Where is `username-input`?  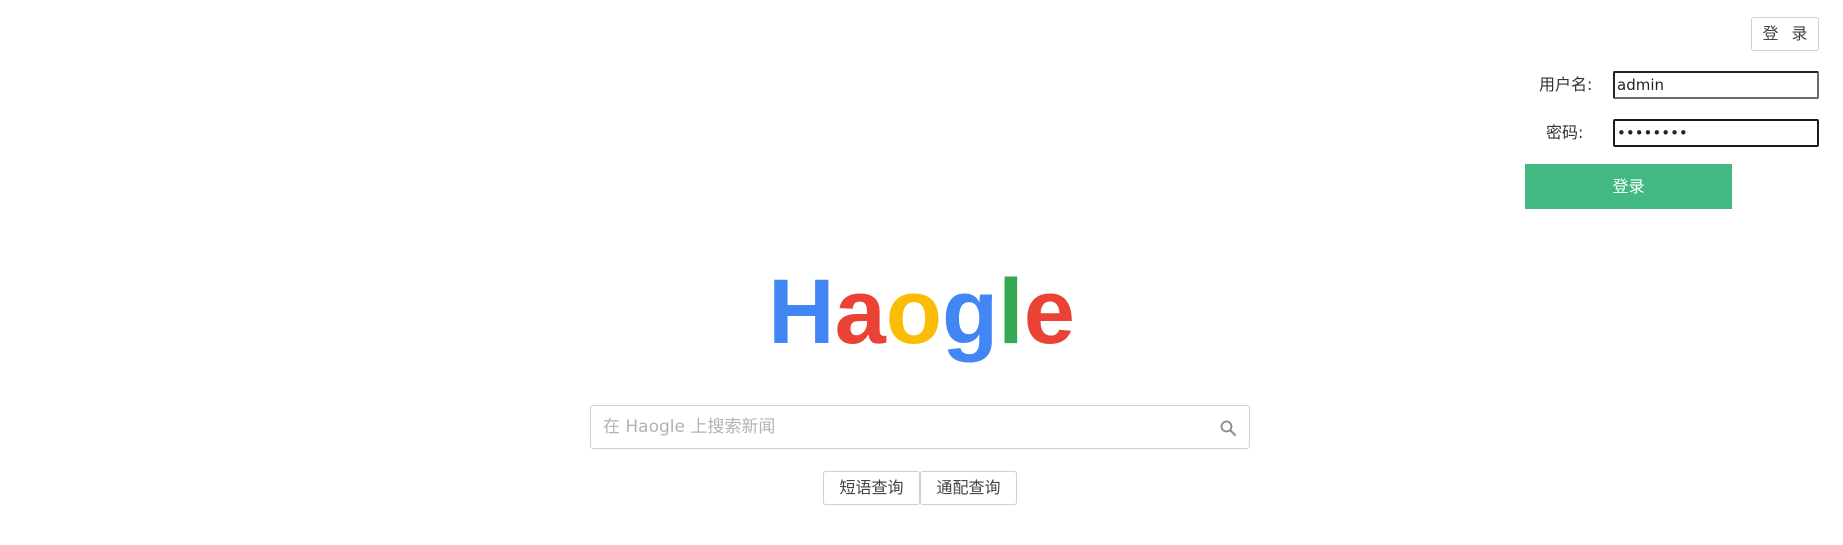 username-input is located at coordinates (1716, 85).